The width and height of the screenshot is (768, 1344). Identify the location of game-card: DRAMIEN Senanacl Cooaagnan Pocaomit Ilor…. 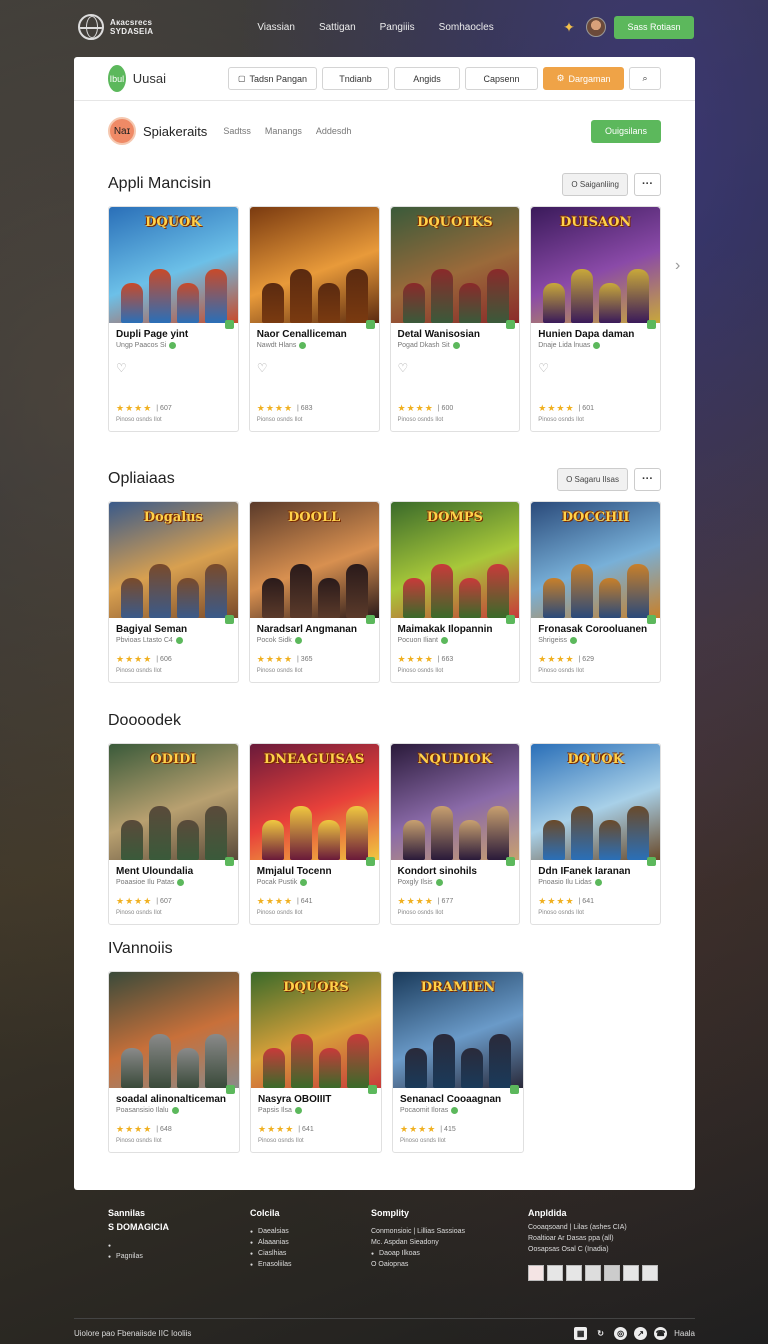
(458, 1062).